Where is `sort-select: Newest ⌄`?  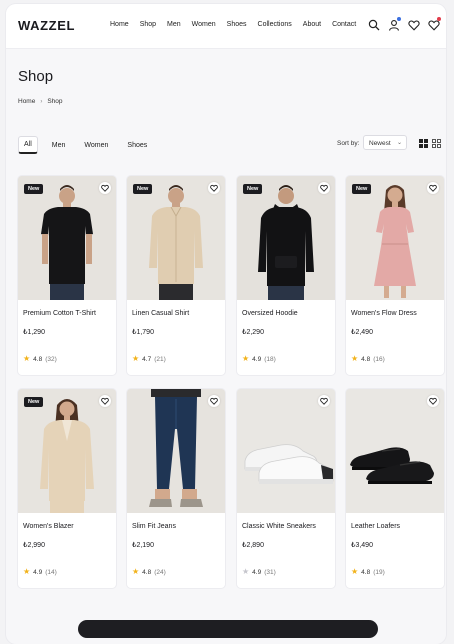
sort-select: Newest ⌄ is located at coordinates (385, 142).